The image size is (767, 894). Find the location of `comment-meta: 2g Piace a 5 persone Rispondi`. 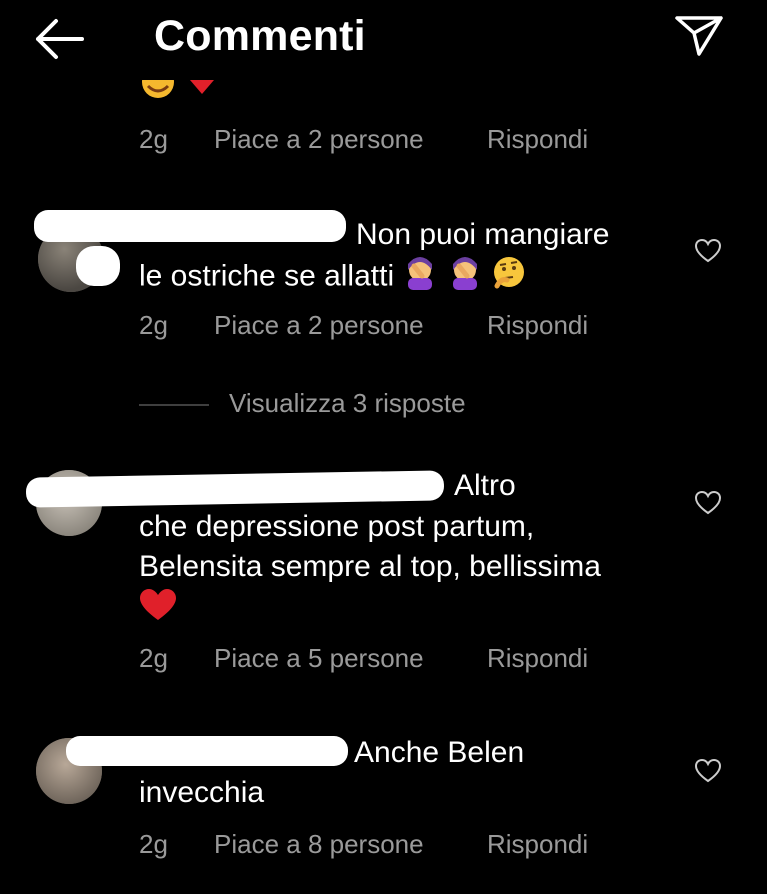

comment-meta: 2g Piace a 5 persone Rispondi is located at coordinates (363, 658).